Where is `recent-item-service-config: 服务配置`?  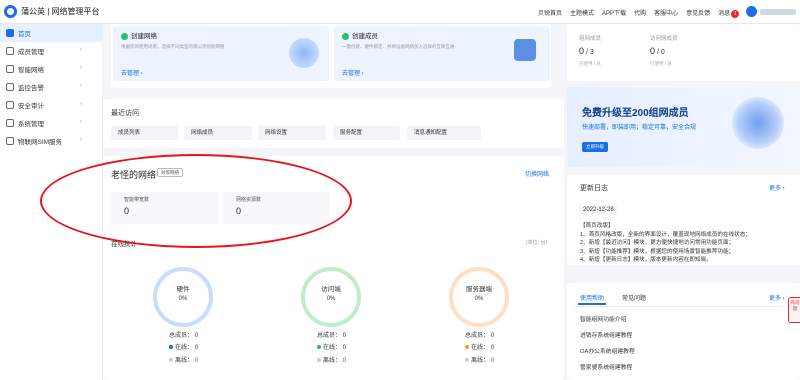
recent-item-service-config: 服务配置 is located at coordinates (366, 133).